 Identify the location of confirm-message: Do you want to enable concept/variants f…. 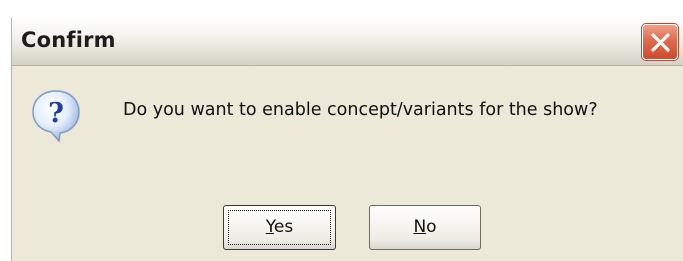
(360, 110).